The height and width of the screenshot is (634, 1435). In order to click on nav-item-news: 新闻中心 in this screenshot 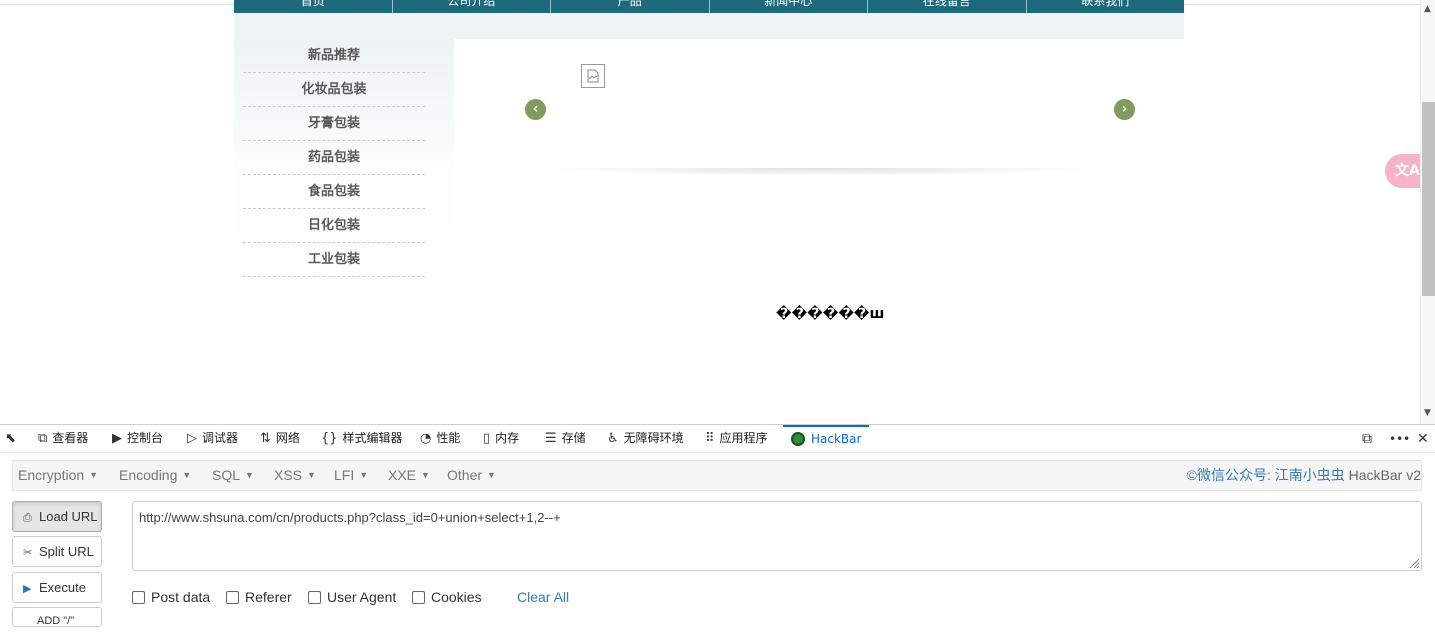, I will do `click(789, 6)`.